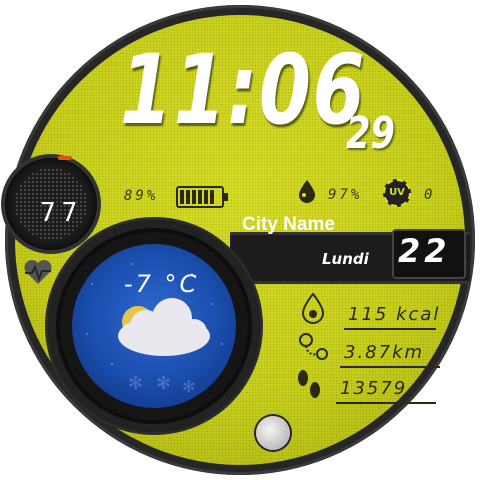 This screenshot has width=480, height=480. I want to click on time-hours-minutes: 11:06, so click(243, 90).